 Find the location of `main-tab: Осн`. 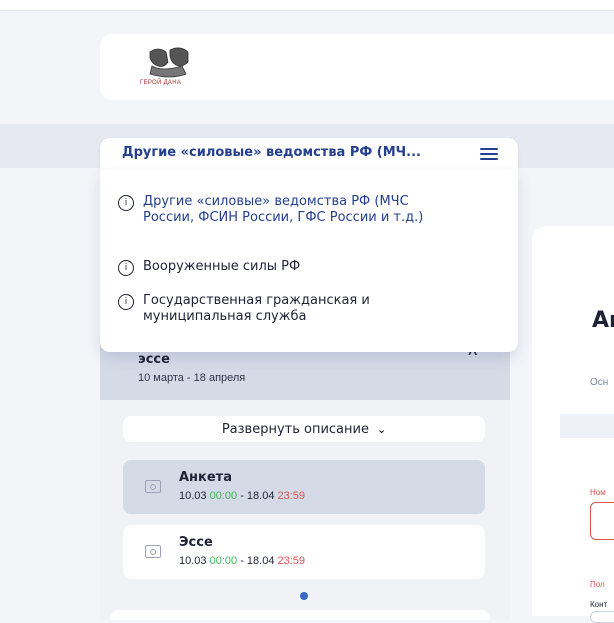

main-tab: Осн is located at coordinates (599, 382).